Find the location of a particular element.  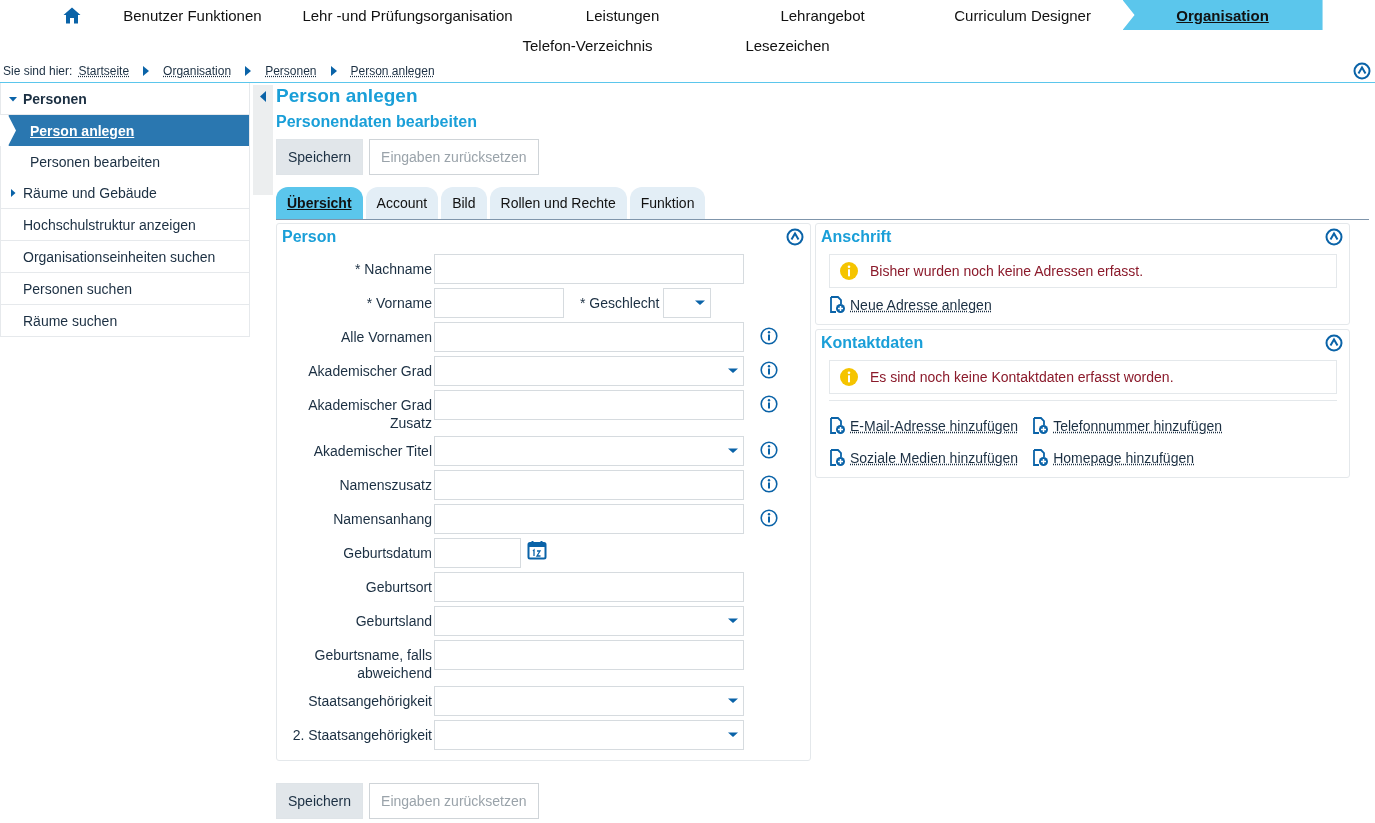

home-icon is located at coordinates (72, 15).